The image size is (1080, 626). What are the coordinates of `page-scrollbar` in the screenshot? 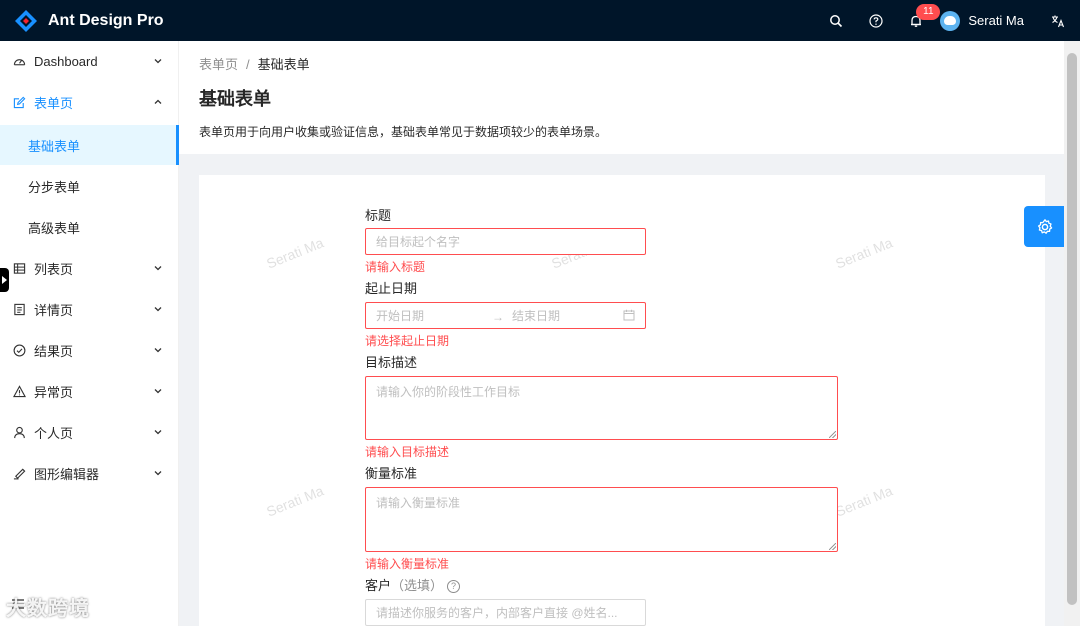 It's located at (1072, 333).